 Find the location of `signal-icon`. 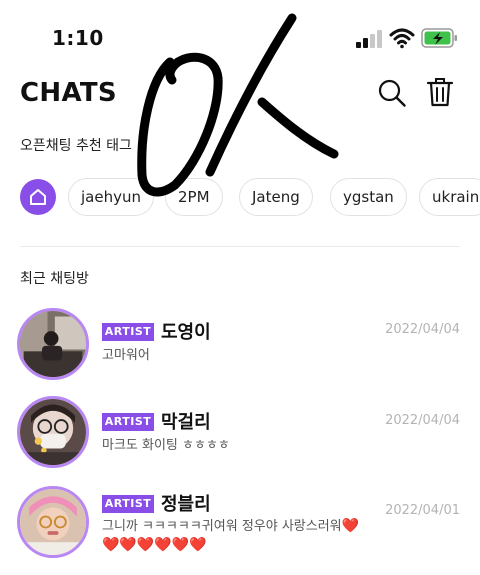

signal-icon is located at coordinates (369, 39).